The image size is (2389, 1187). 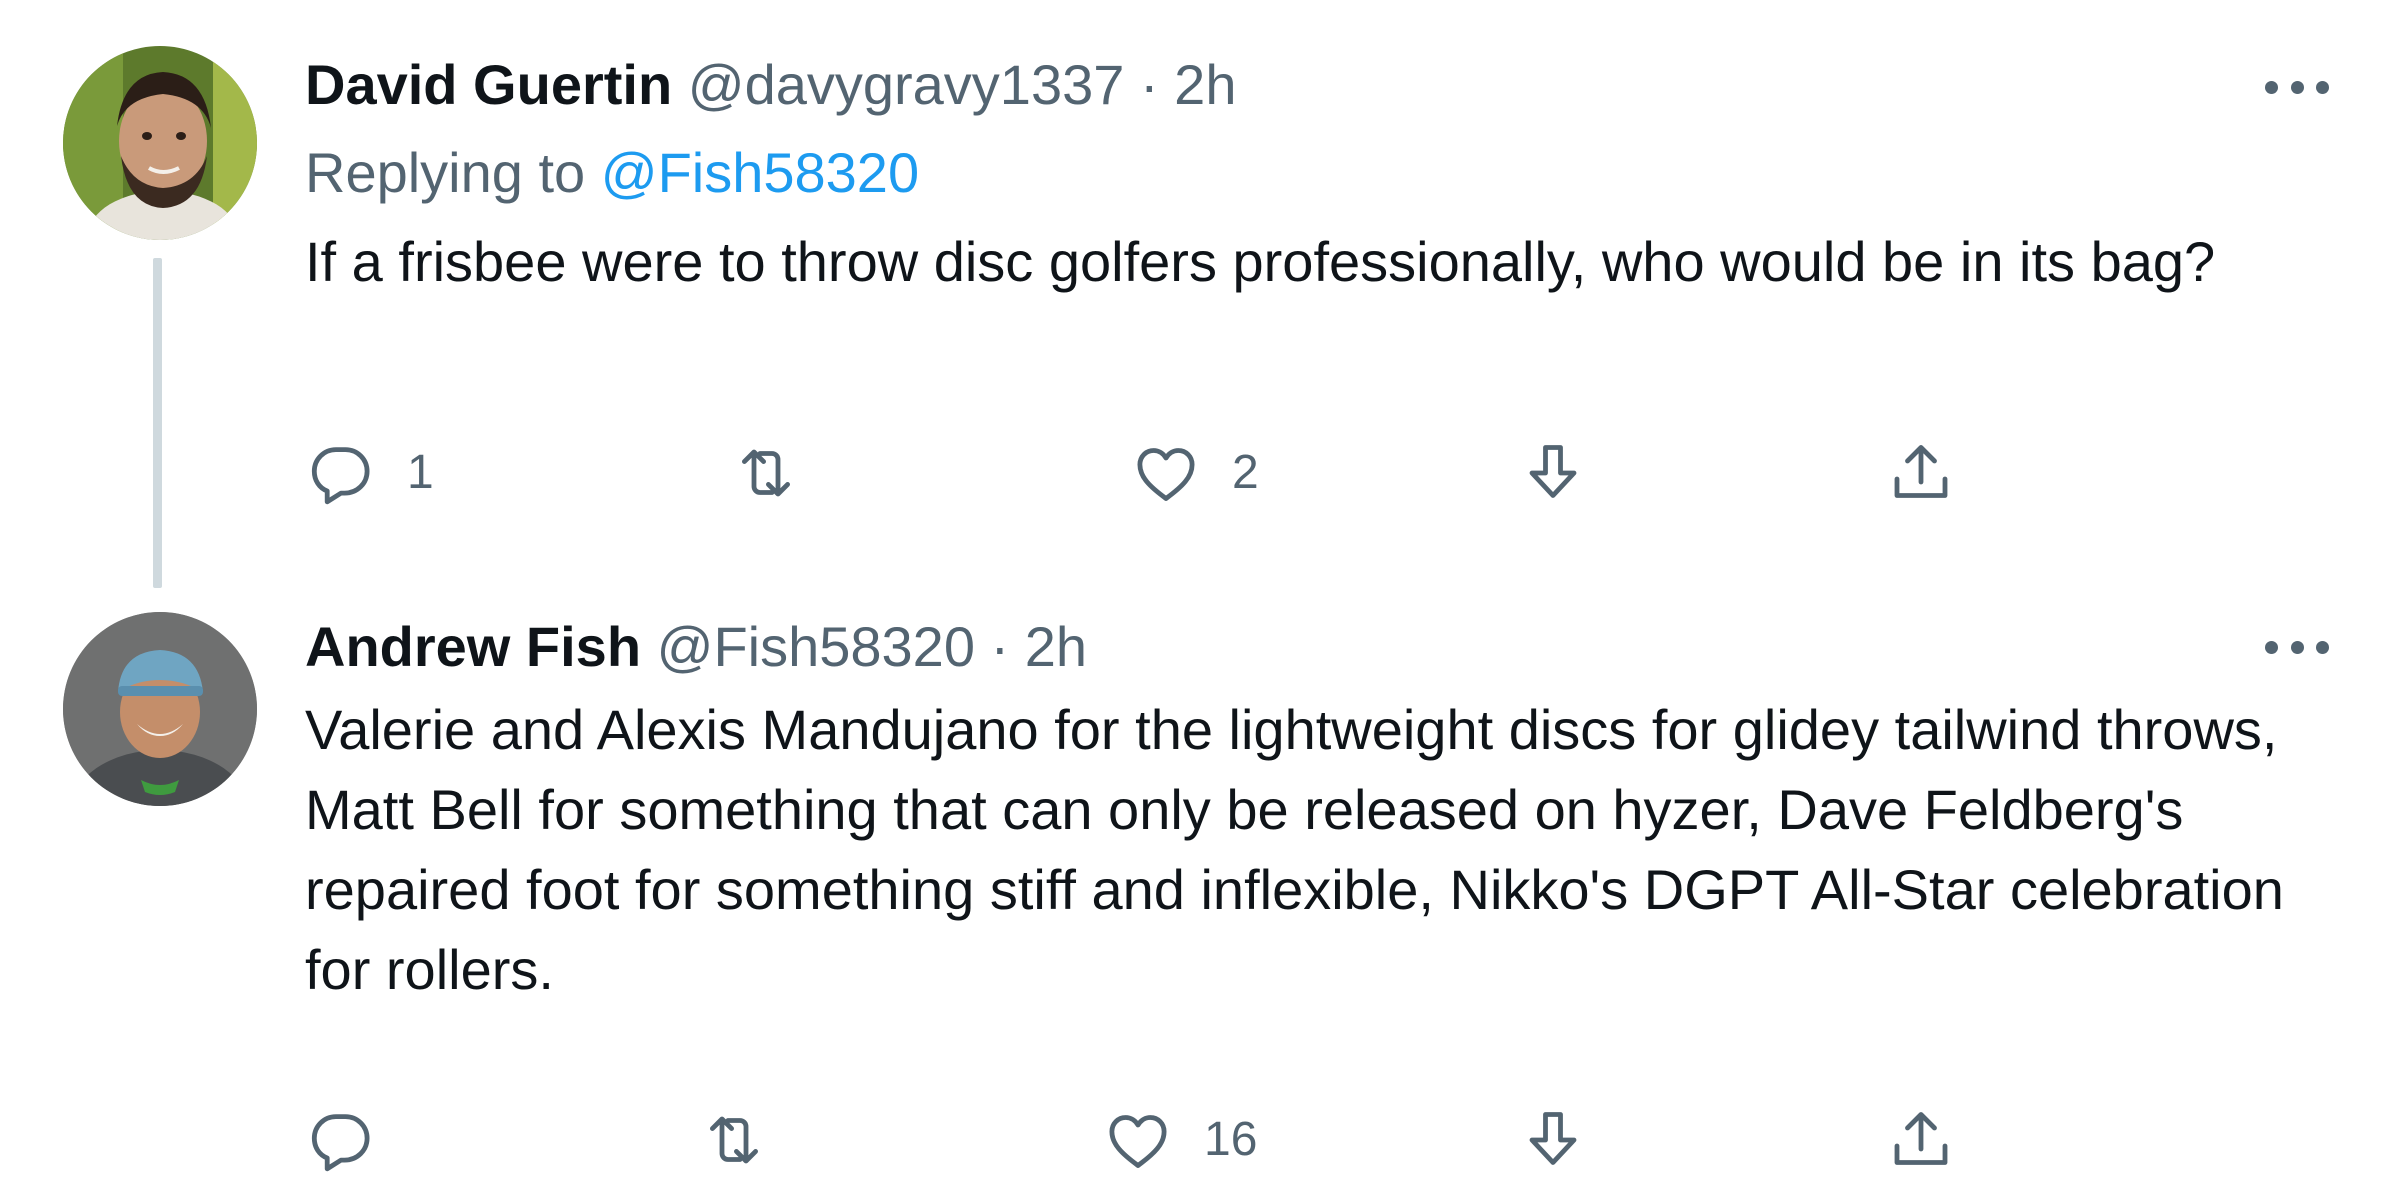 What do you see at coordinates (420, 472) in the screenshot?
I see `reply-count: 1` at bounding box center [420, 472].